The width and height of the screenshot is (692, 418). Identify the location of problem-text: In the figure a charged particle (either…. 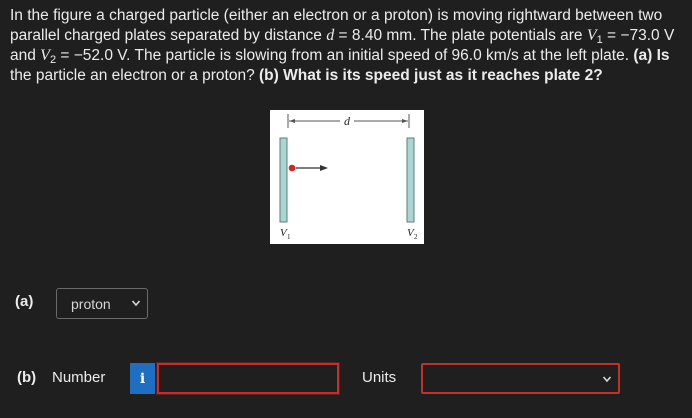
(336, 15).